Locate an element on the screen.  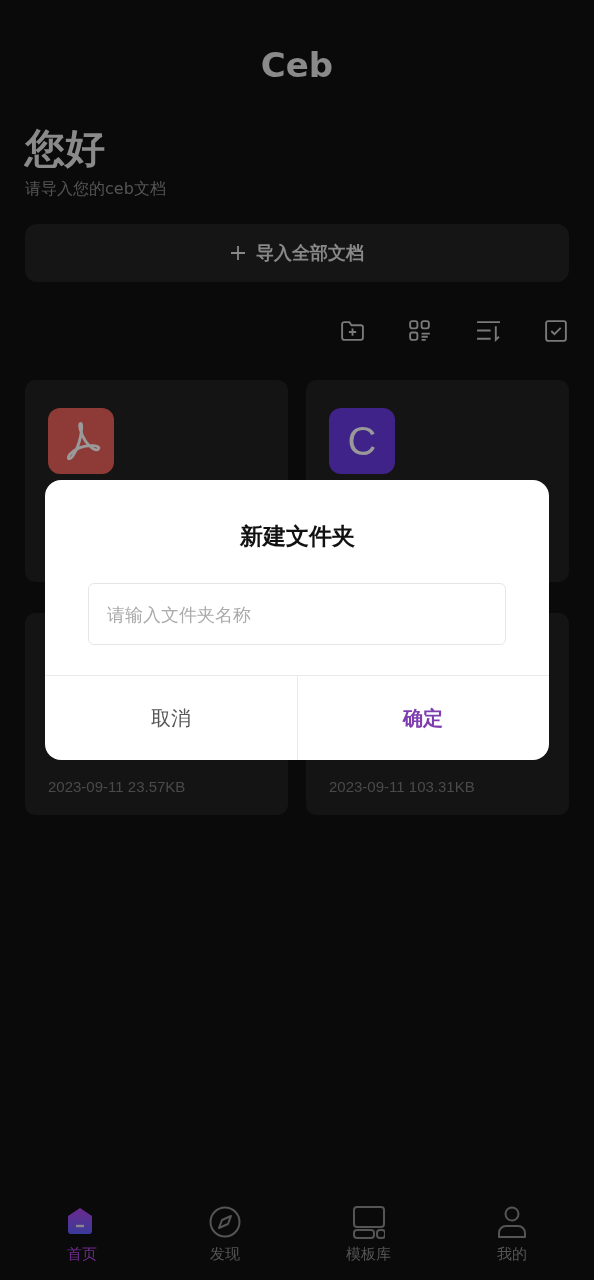
subtitle: 请导入您的ceb文档 is located at coordinates (95, 189).